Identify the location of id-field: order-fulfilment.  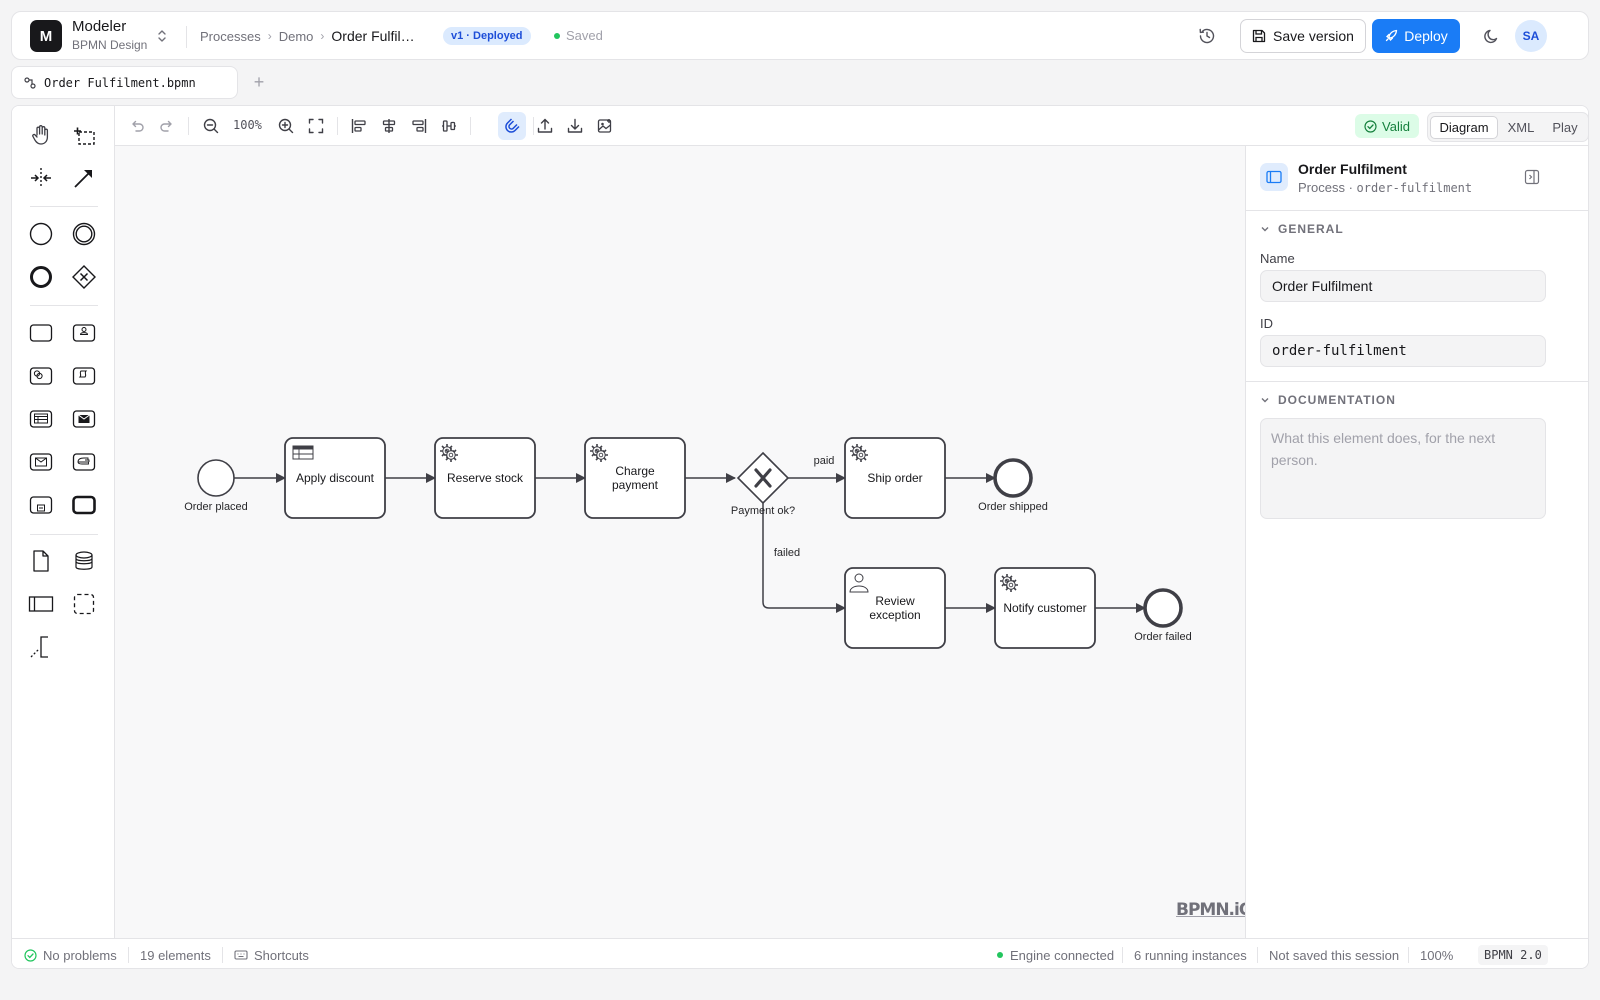
(1403, 351).